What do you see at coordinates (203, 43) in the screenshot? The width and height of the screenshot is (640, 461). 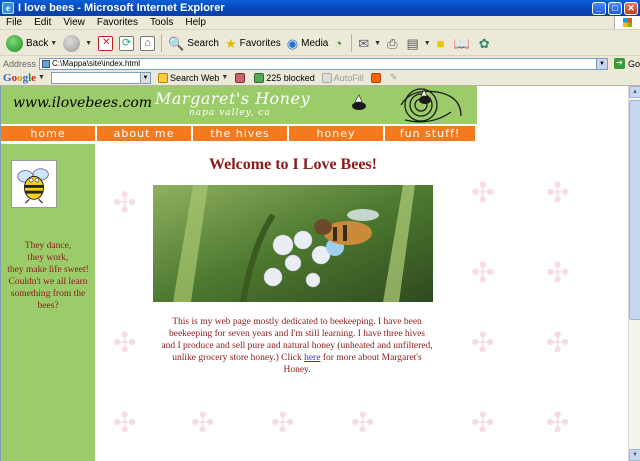 I see `search-label: Search` at bounding box center [203, 43].